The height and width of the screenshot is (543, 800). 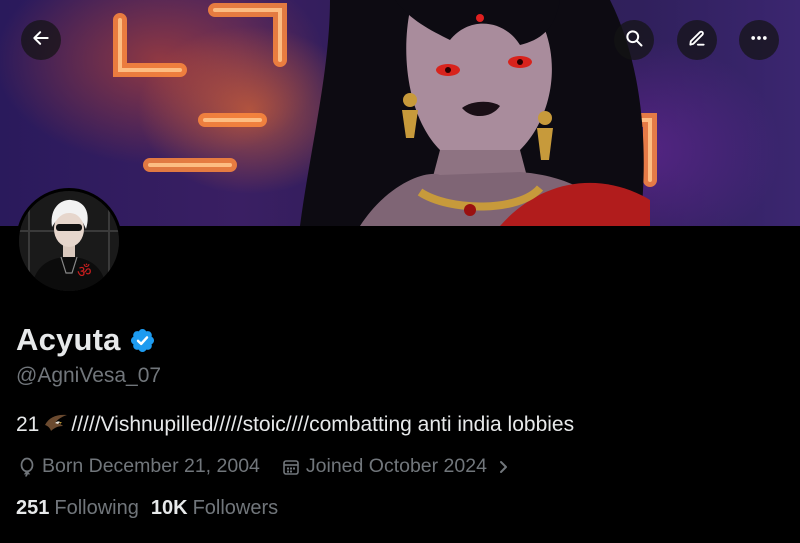 What do you see at coordinates (96, 508) in the screenshot?
I see `following-label: Following` at bounding box center [96, 508].